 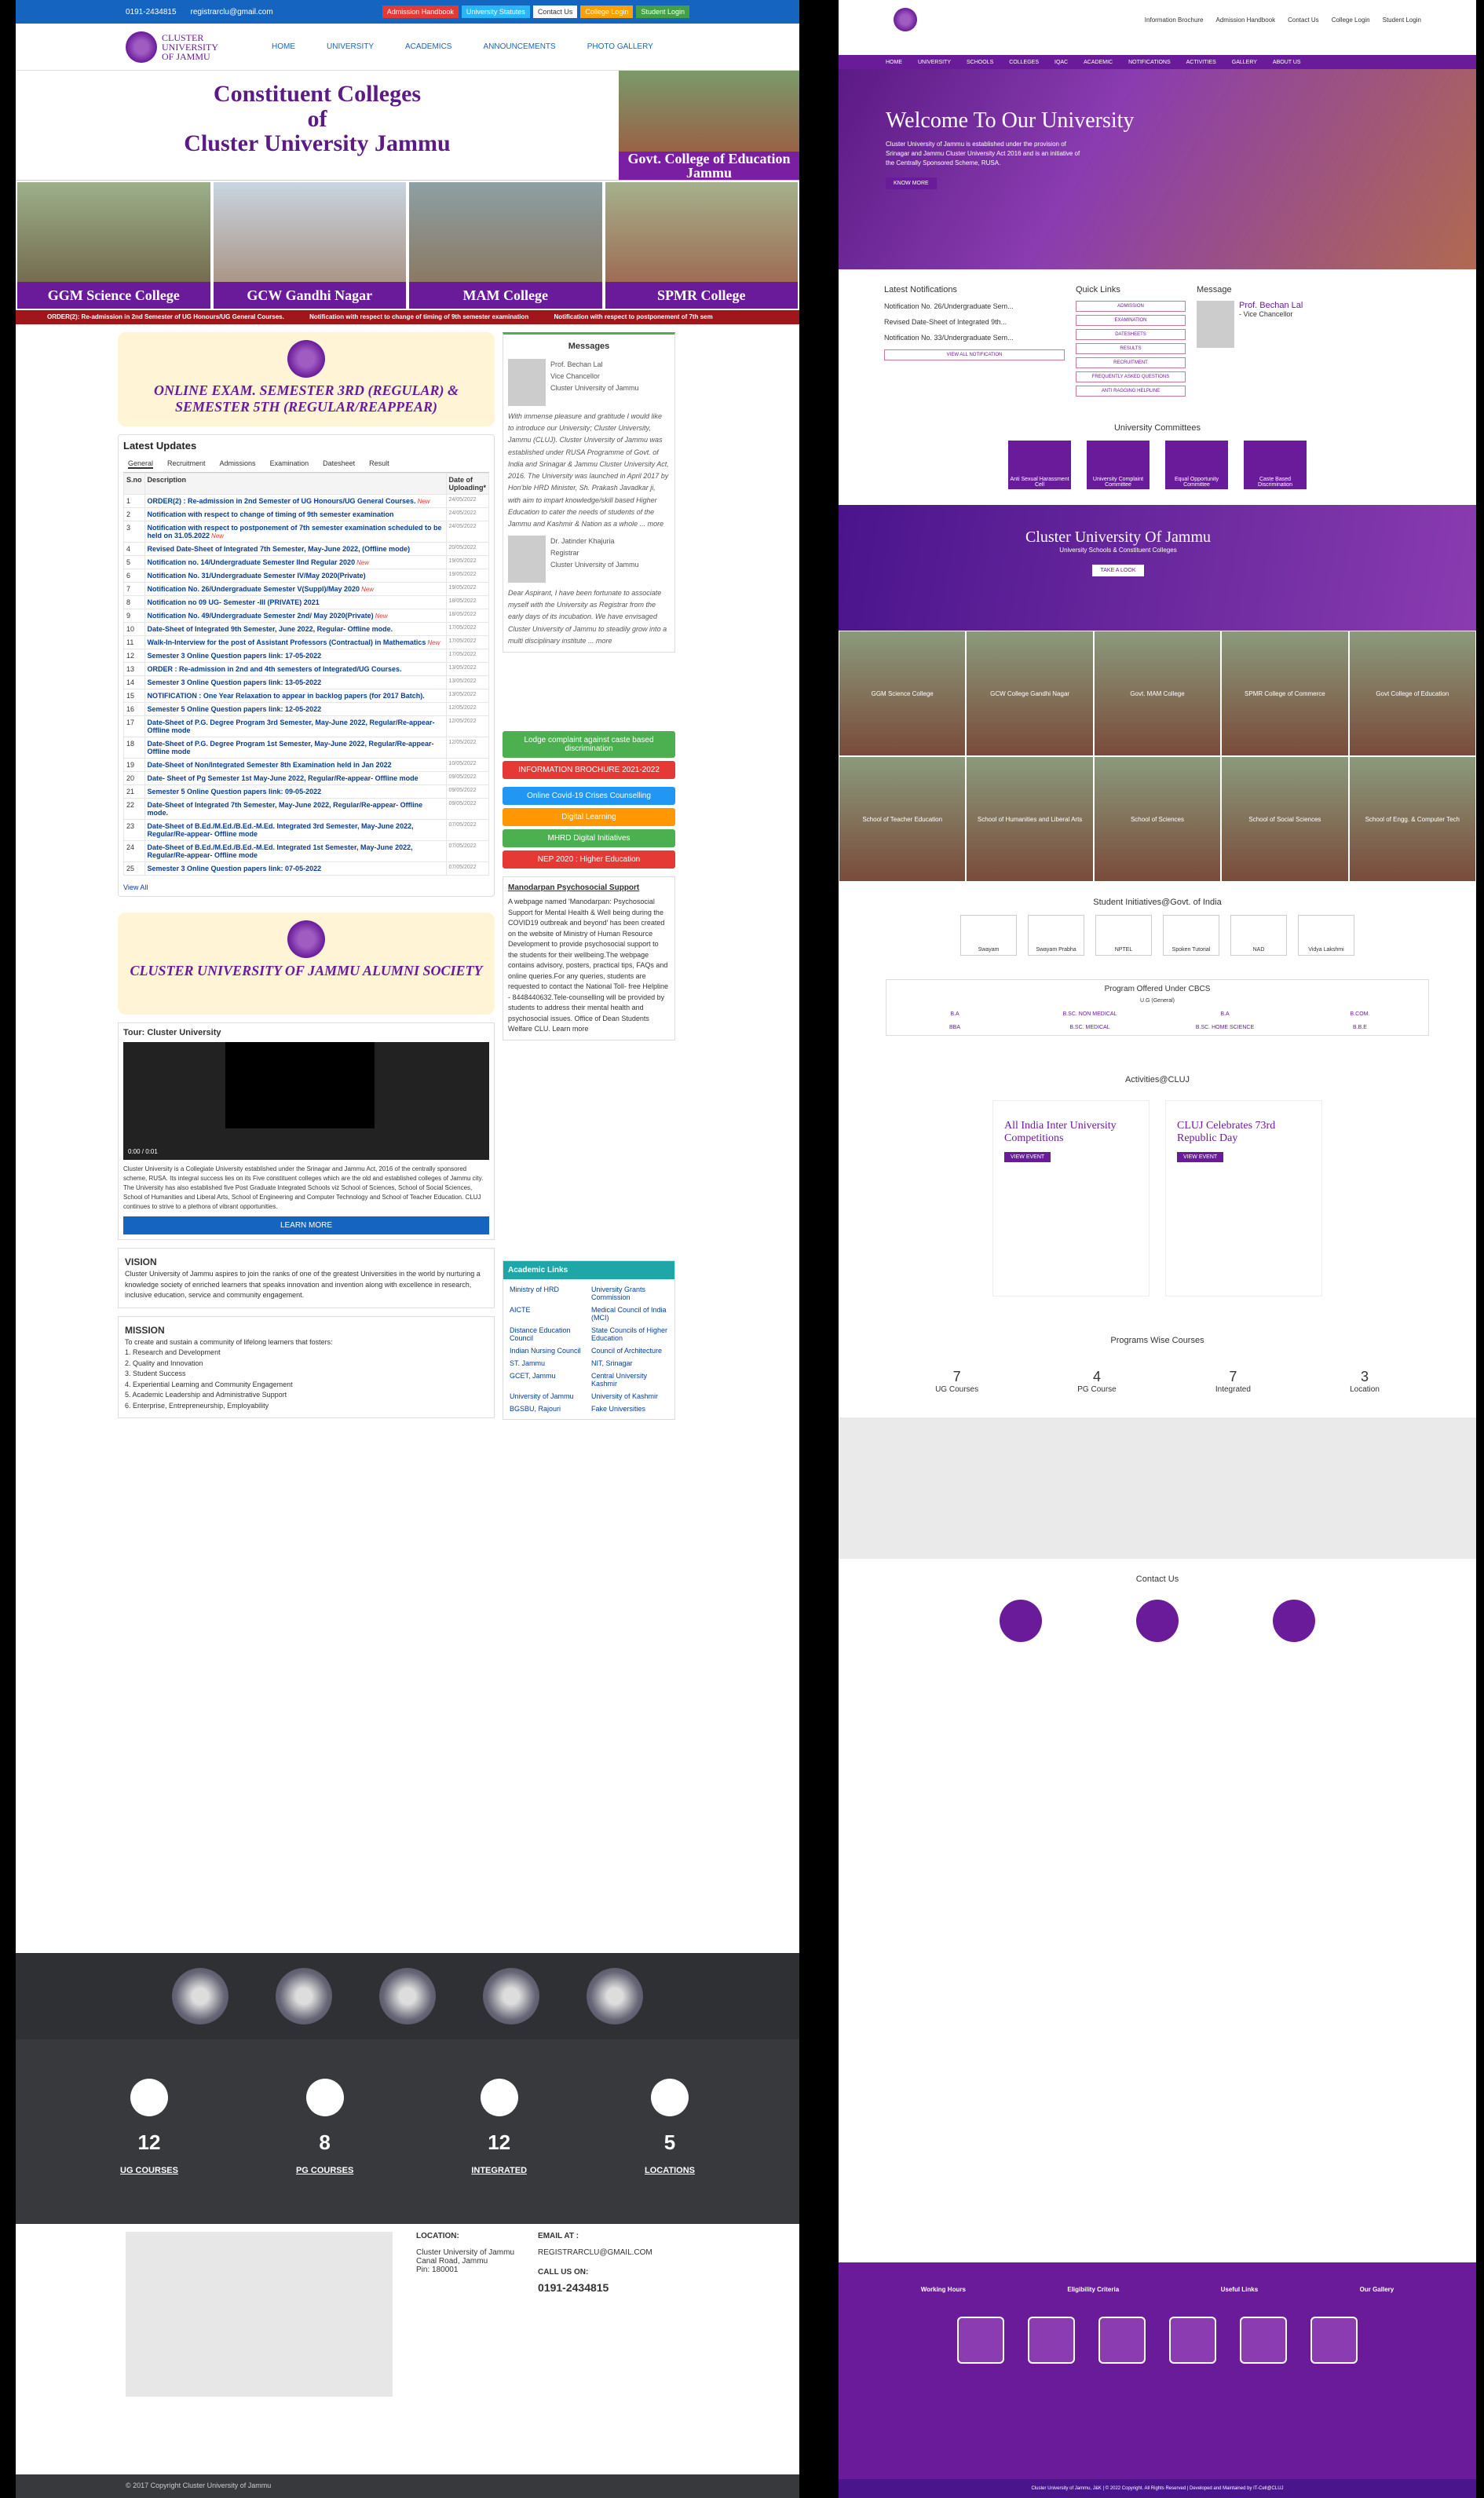 What do you see at coordinates (1246, 20) in the screenshot?
I see `admission-handbook-link: Admission Handbook` at bounding box center [1246, 20].